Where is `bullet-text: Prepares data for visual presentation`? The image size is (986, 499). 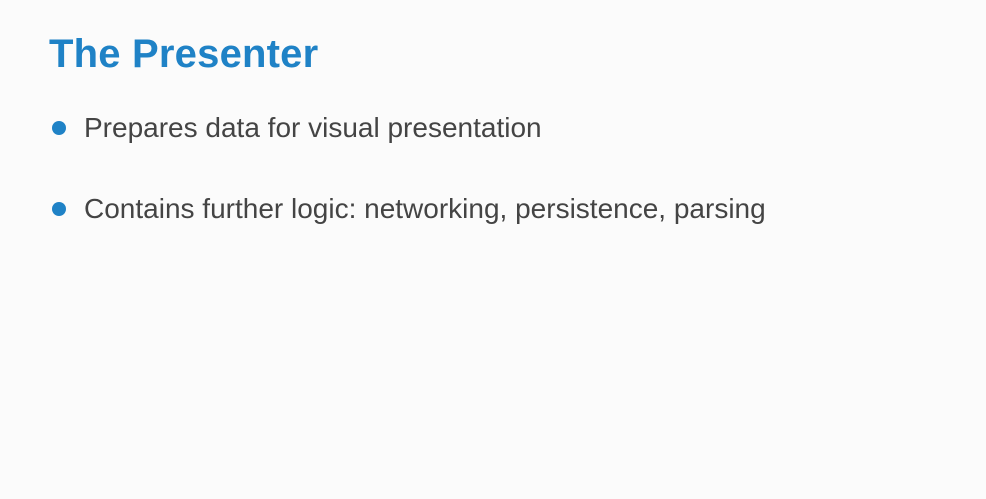
bullet-text: Prepares data for visual presentation is located at coordinates (313, 127).